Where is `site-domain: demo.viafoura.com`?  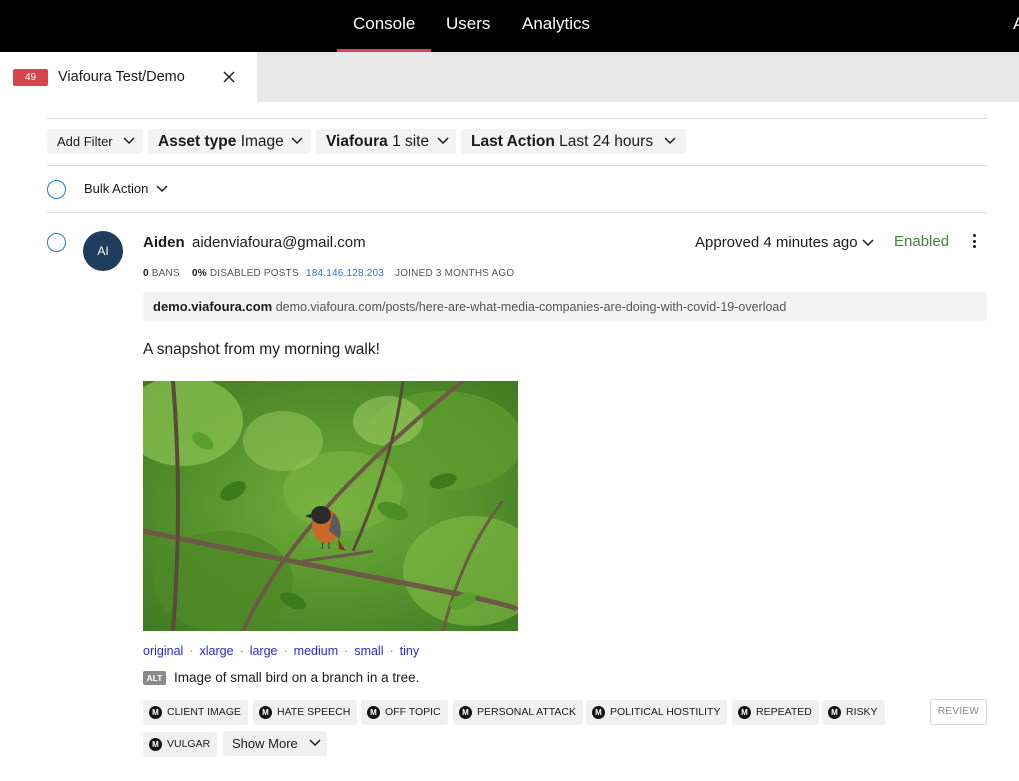
site-domain: demo.viafoura.com is located at coordinates (213, 306).